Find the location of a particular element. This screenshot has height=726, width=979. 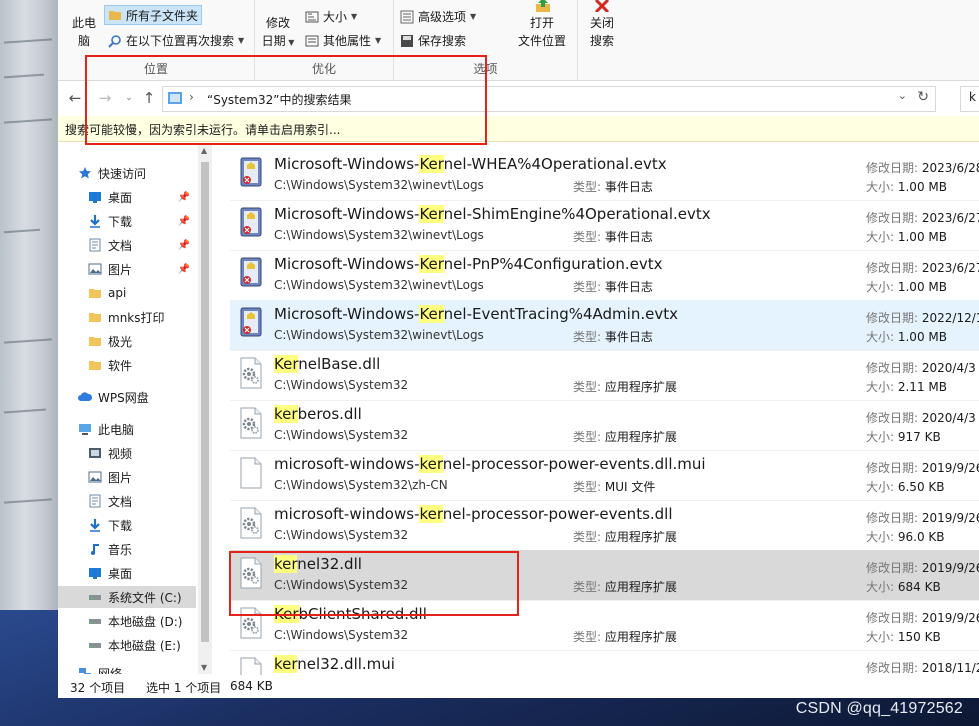

file-name: kernel32.dll.mui is located at coordinates (334, 664).